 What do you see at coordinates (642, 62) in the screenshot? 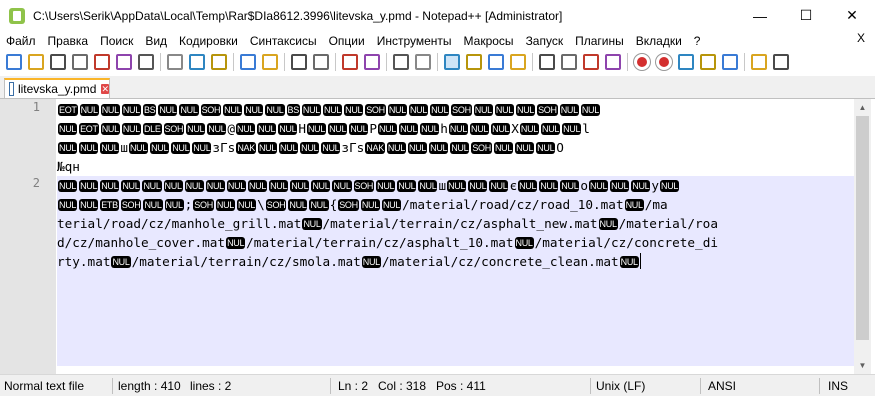
I see `record-macro-icon` at bounding box center [642, 62].